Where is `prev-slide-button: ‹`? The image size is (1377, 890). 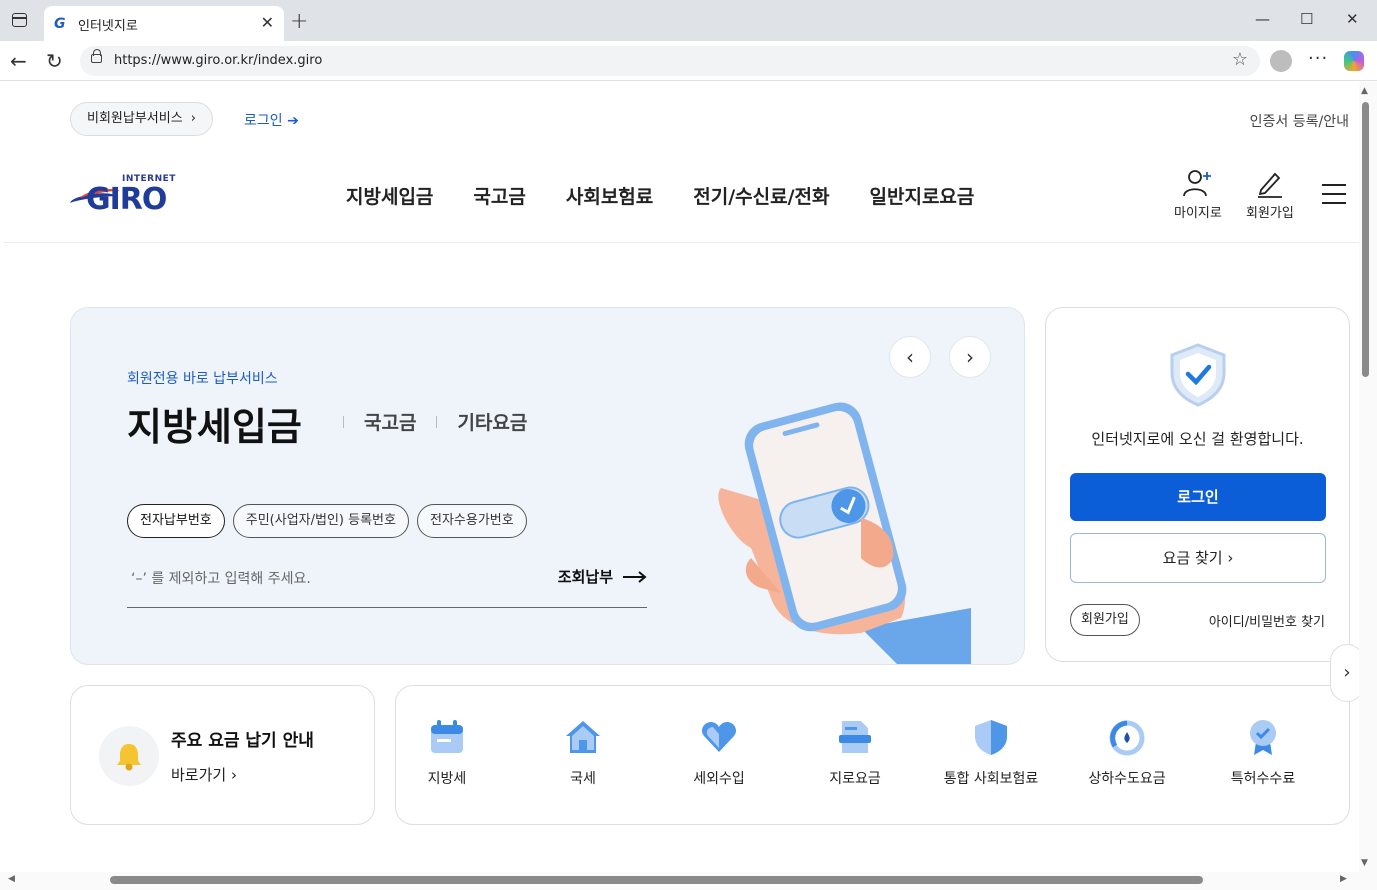 prev-slide-button: ‹ is located at coordinates (910, 357).